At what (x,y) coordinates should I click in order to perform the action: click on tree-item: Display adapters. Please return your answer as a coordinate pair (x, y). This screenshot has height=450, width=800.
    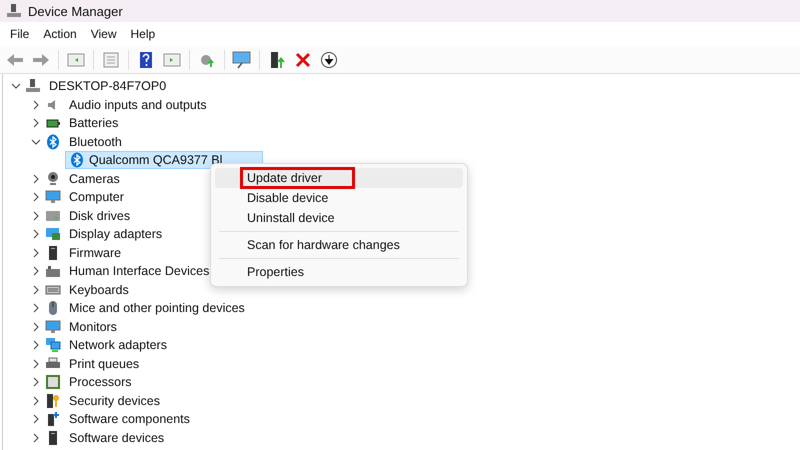
    Looking at the image, I should click on (115, 234).